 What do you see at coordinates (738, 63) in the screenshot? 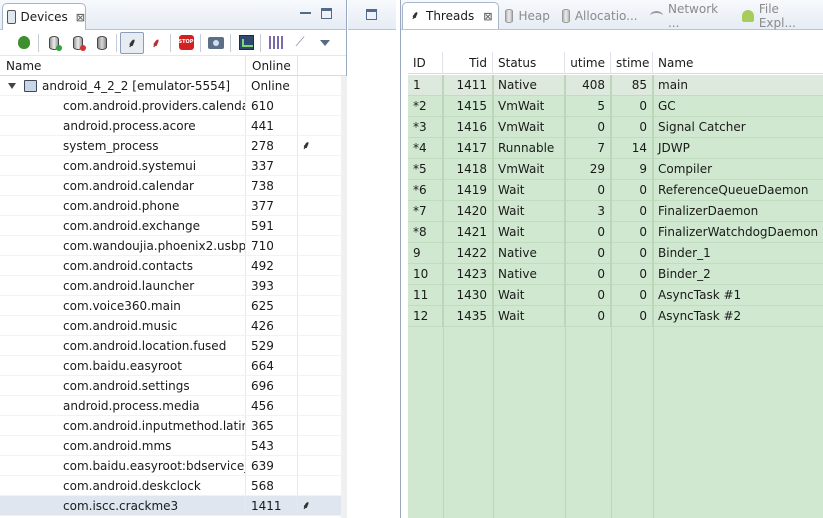
I see `column-header-thread-name: Name` at bounding box center [738, 63].